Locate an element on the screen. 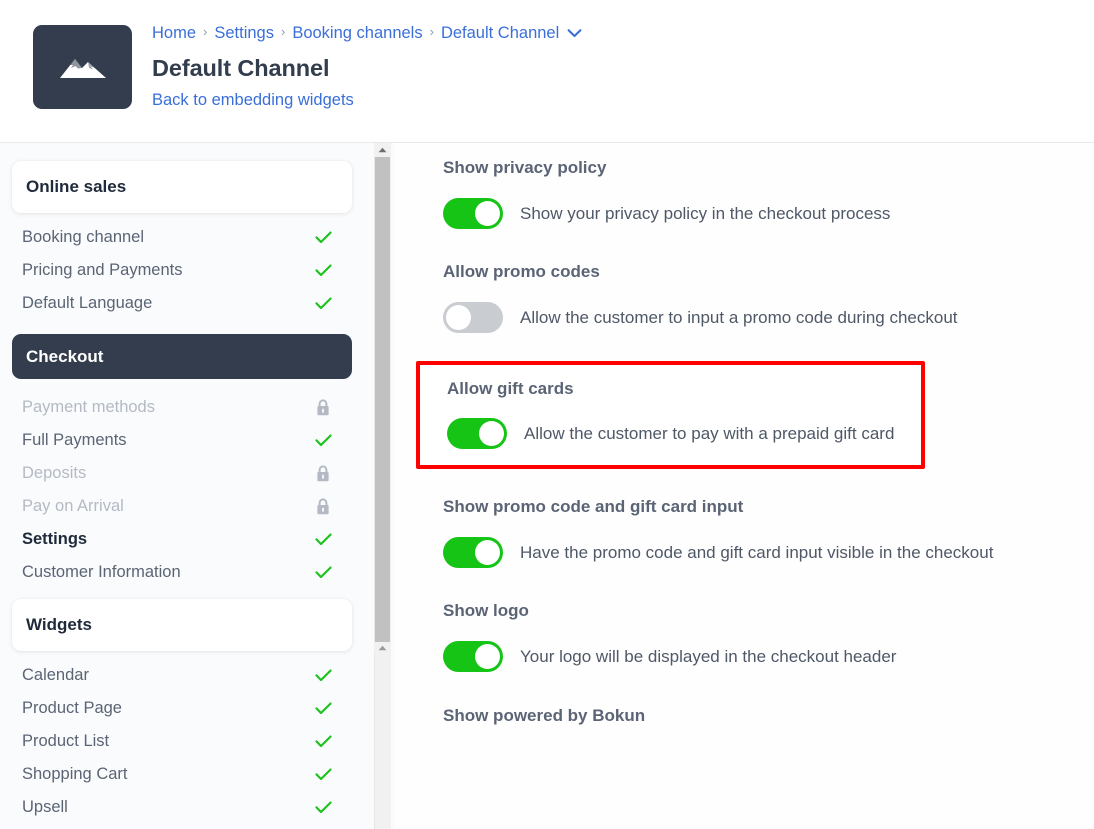  setting-title: Allow gift cards is located at coordinates (510, 388).